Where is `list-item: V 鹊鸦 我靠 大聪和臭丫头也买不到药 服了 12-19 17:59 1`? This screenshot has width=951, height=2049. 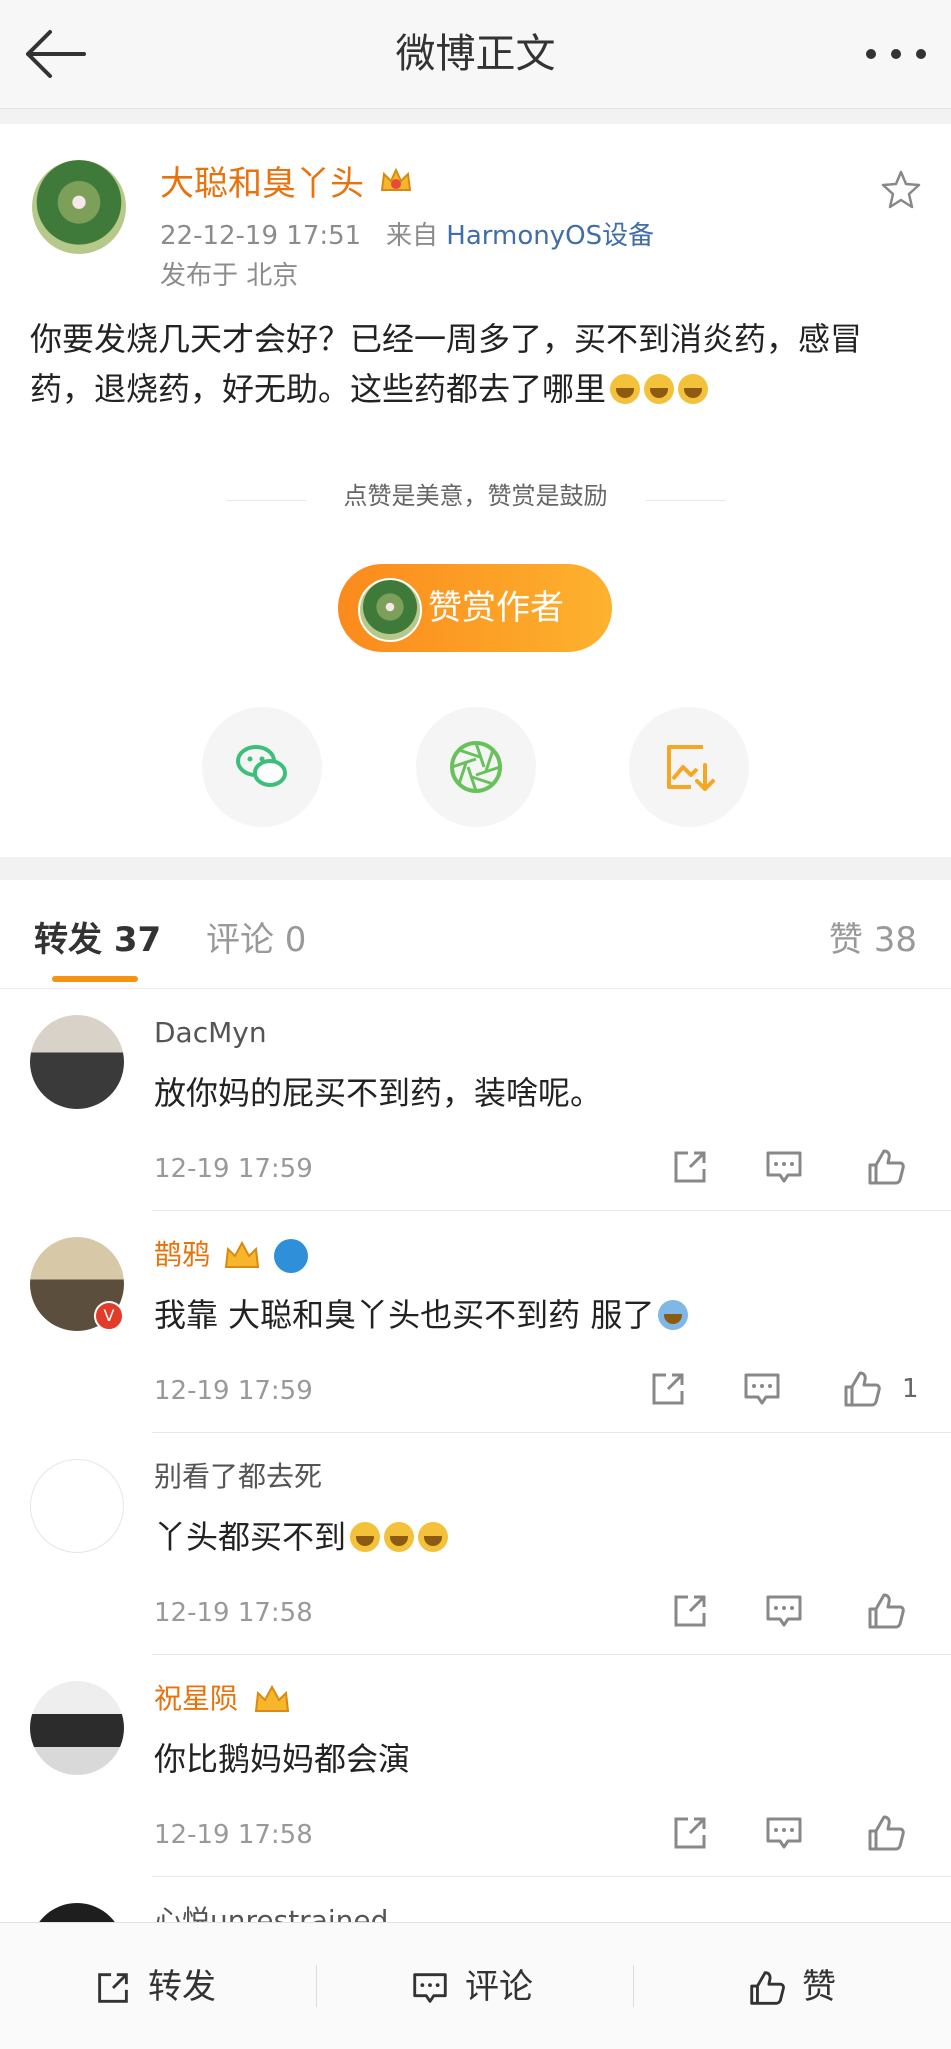
list-item: V 鹊鸦 我靠 大聪和臭丫头也买不到药 服了 12-19 17:59 1 is located at coordinates (475, 1322).